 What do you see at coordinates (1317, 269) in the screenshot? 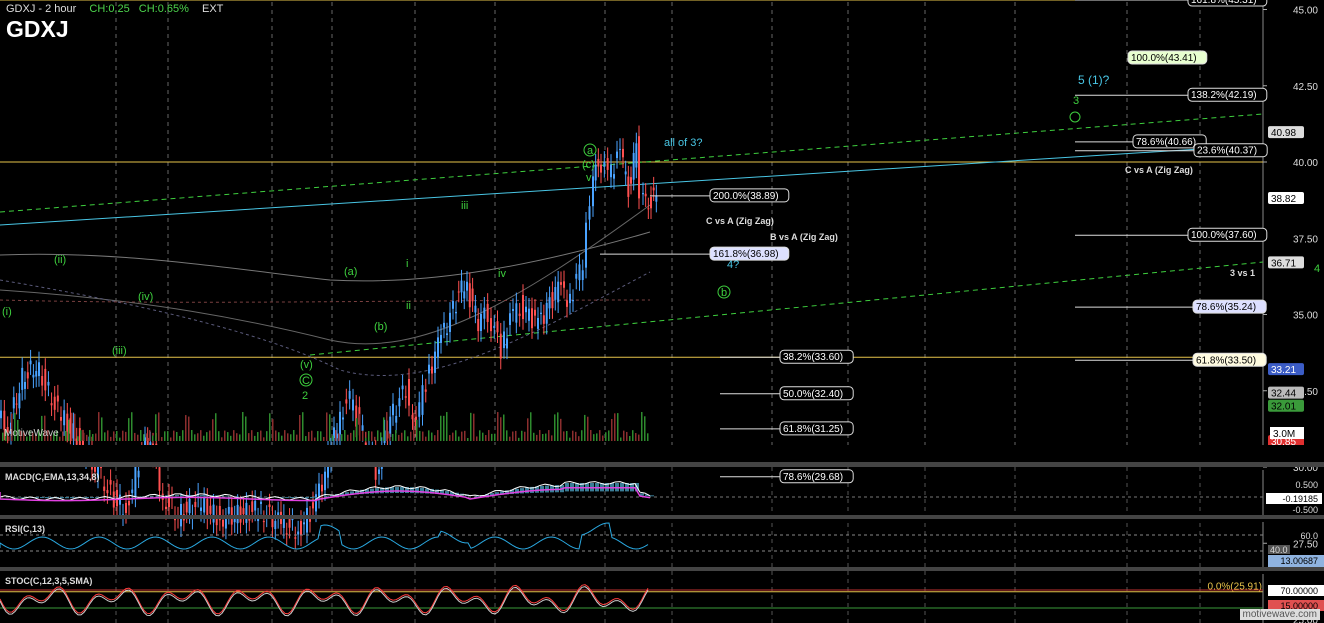
I see `annotation-label: 4` at bounding box center [1317, 269].